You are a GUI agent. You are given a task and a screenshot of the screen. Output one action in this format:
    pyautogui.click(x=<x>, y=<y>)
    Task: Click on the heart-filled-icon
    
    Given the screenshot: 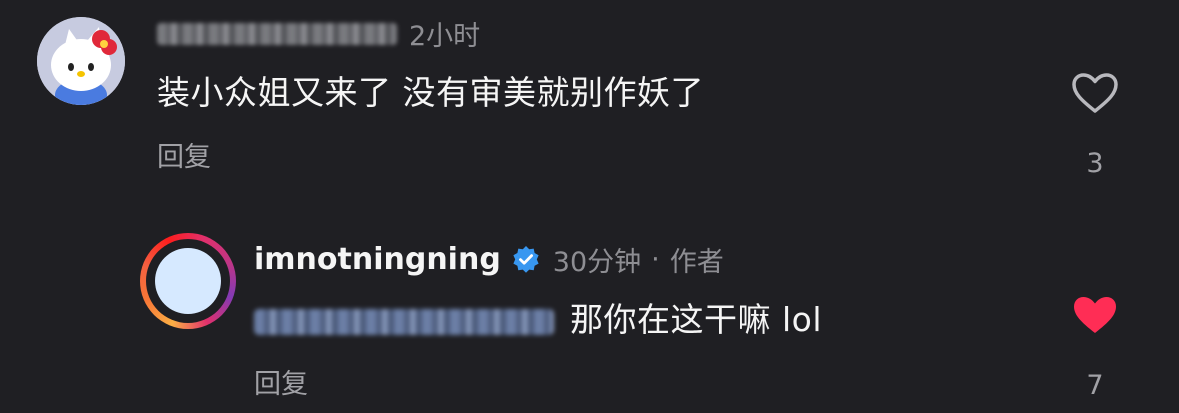 What is the action you would take?
    pyautogui.click(x=1095, y=315)
    